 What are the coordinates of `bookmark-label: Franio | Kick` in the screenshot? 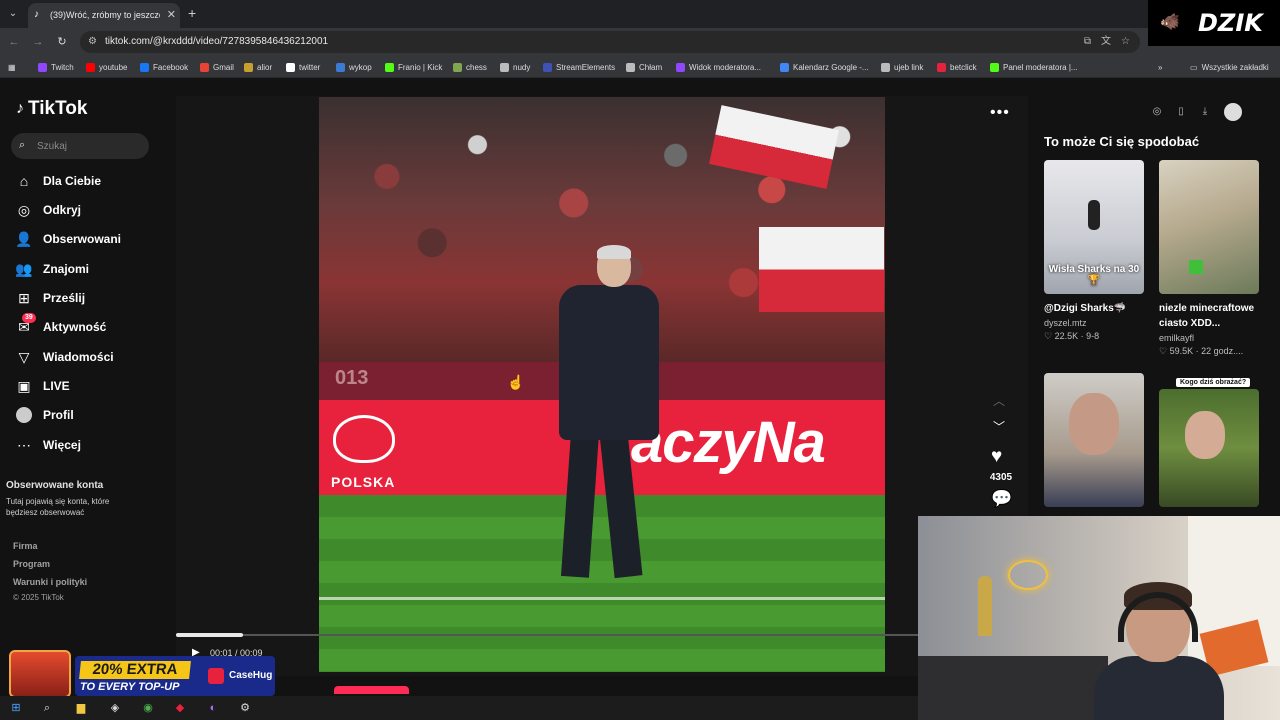 It's located at (420, 67).